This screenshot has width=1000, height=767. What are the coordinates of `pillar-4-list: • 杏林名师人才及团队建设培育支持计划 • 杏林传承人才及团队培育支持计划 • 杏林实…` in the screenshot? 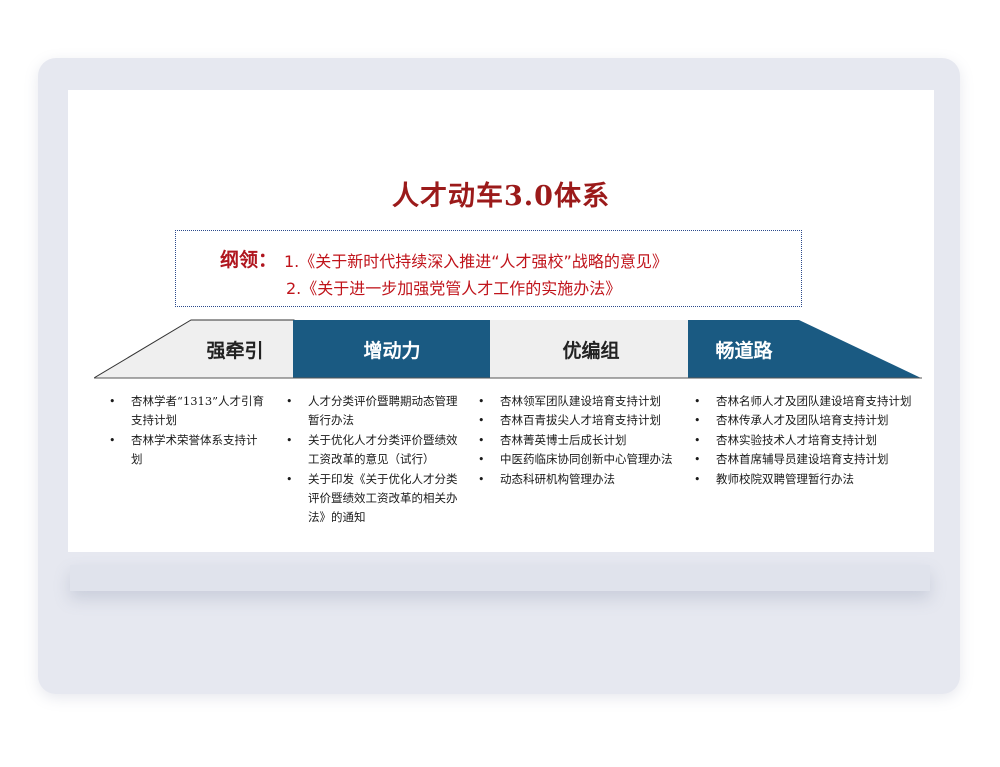 It's located at (804, 440).